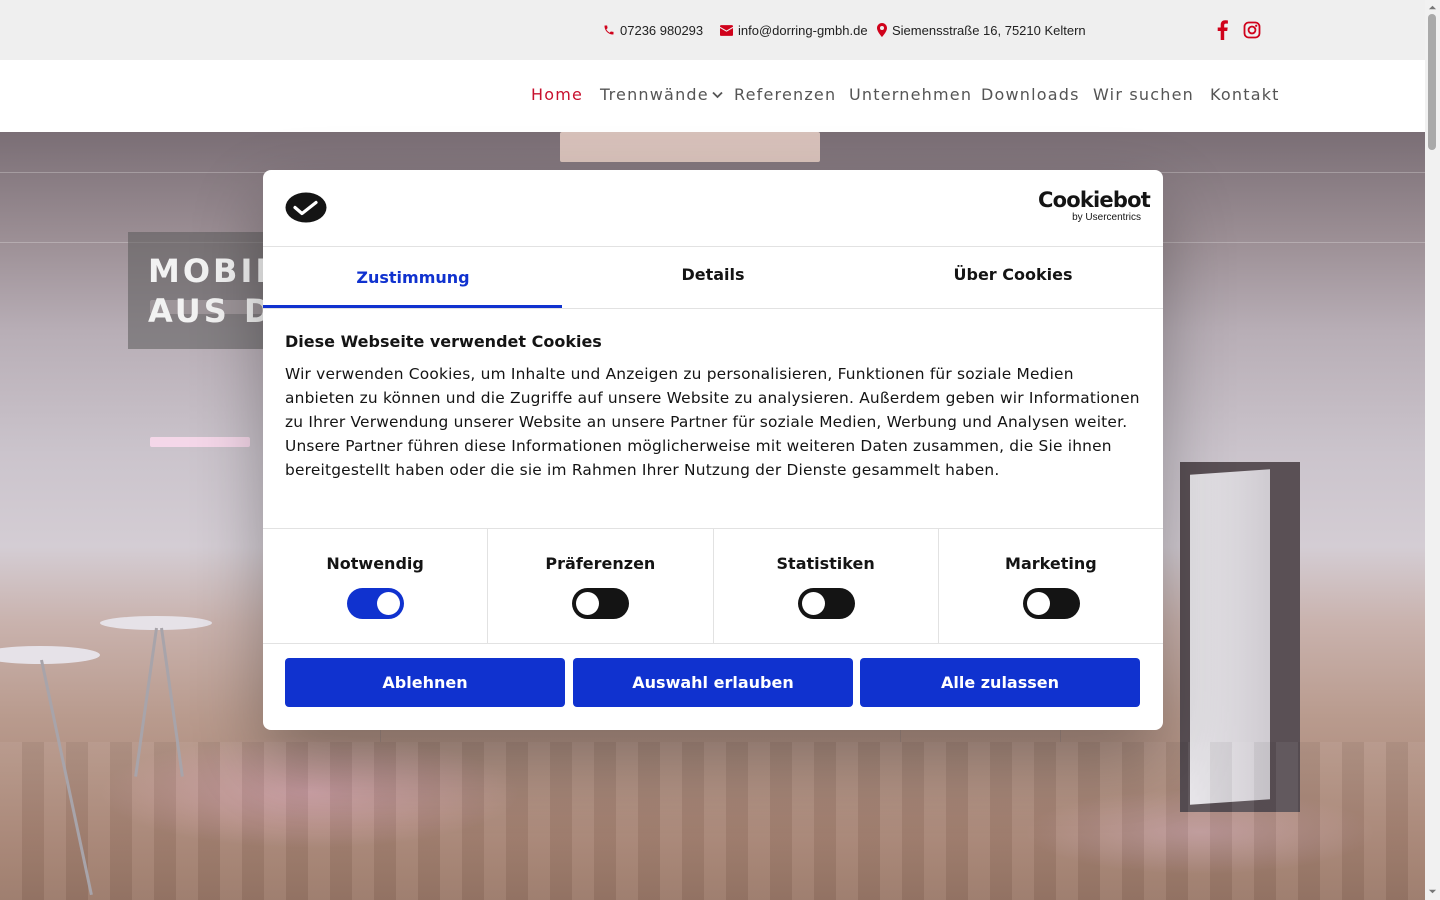 Image resolution: width=1440 pixels, height=900 pixels. Describe the element at coordinates (989, 30) in the screenshot. I see `street-address: Siemensstraße 16, 75210 Keltern` at that location.